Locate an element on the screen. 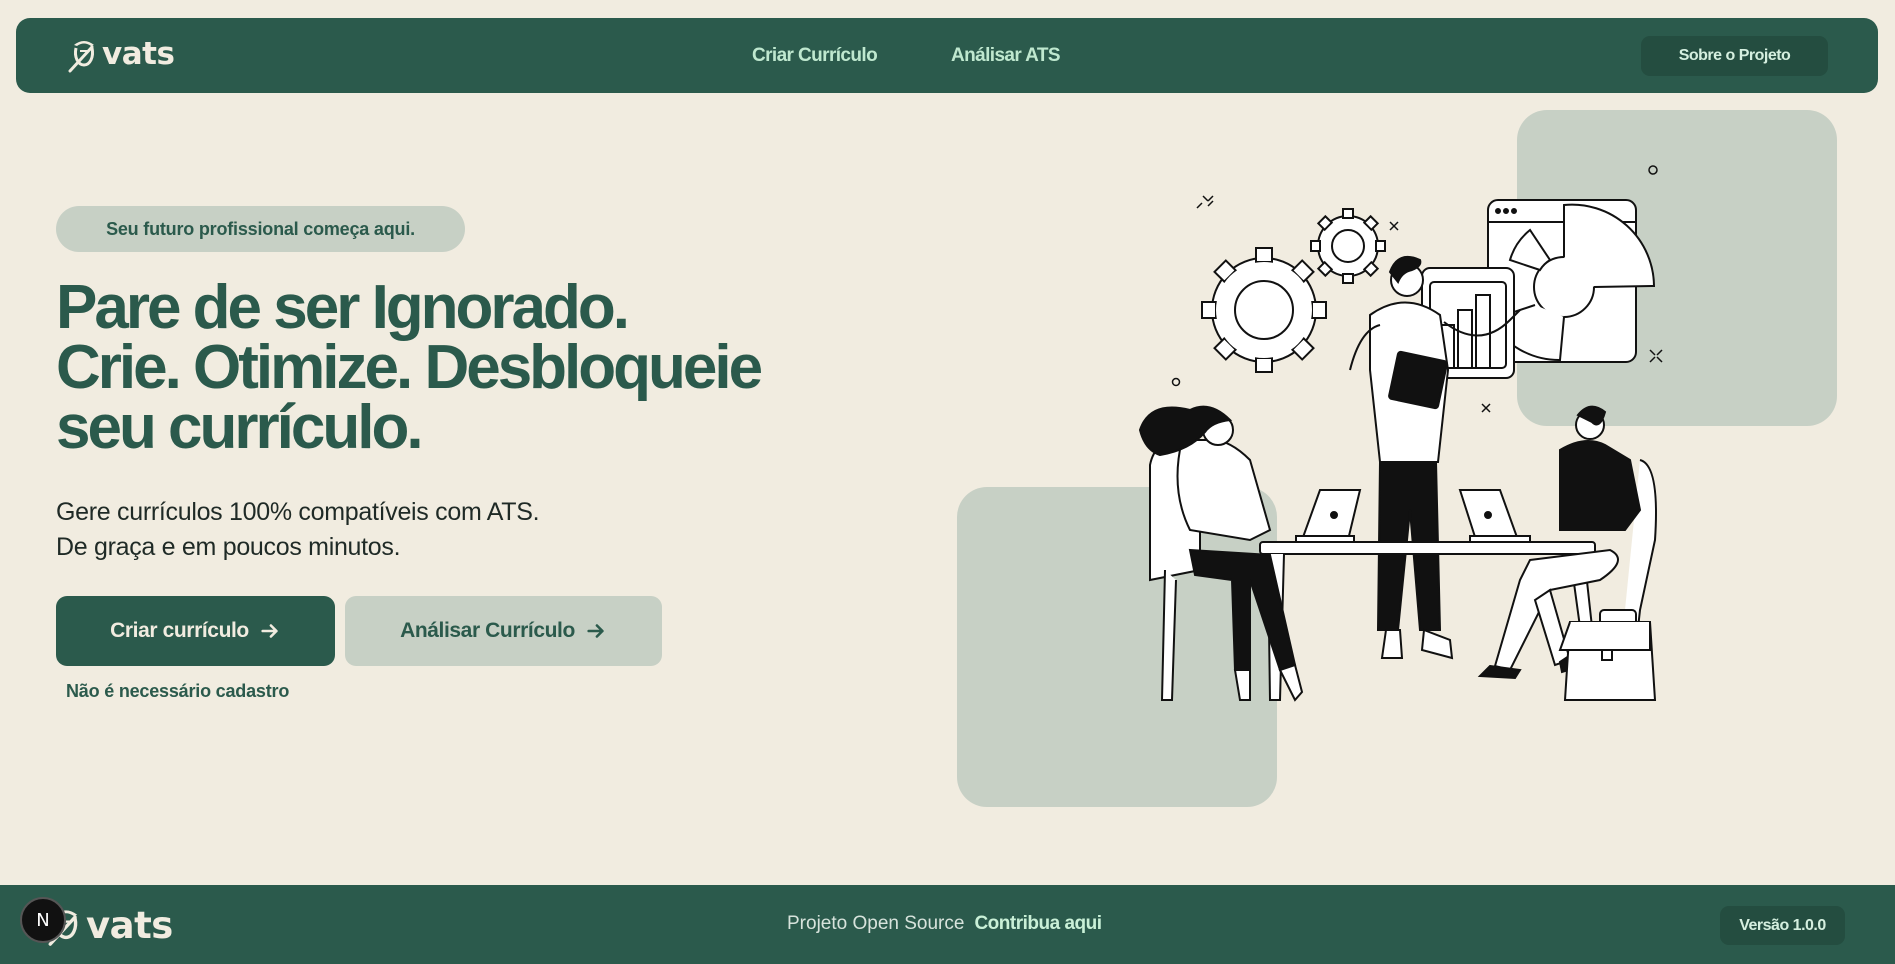 Image resolution: width=1895 pixels, height=964 pixels. logo-text: vats is located at coordinates (138, 54).